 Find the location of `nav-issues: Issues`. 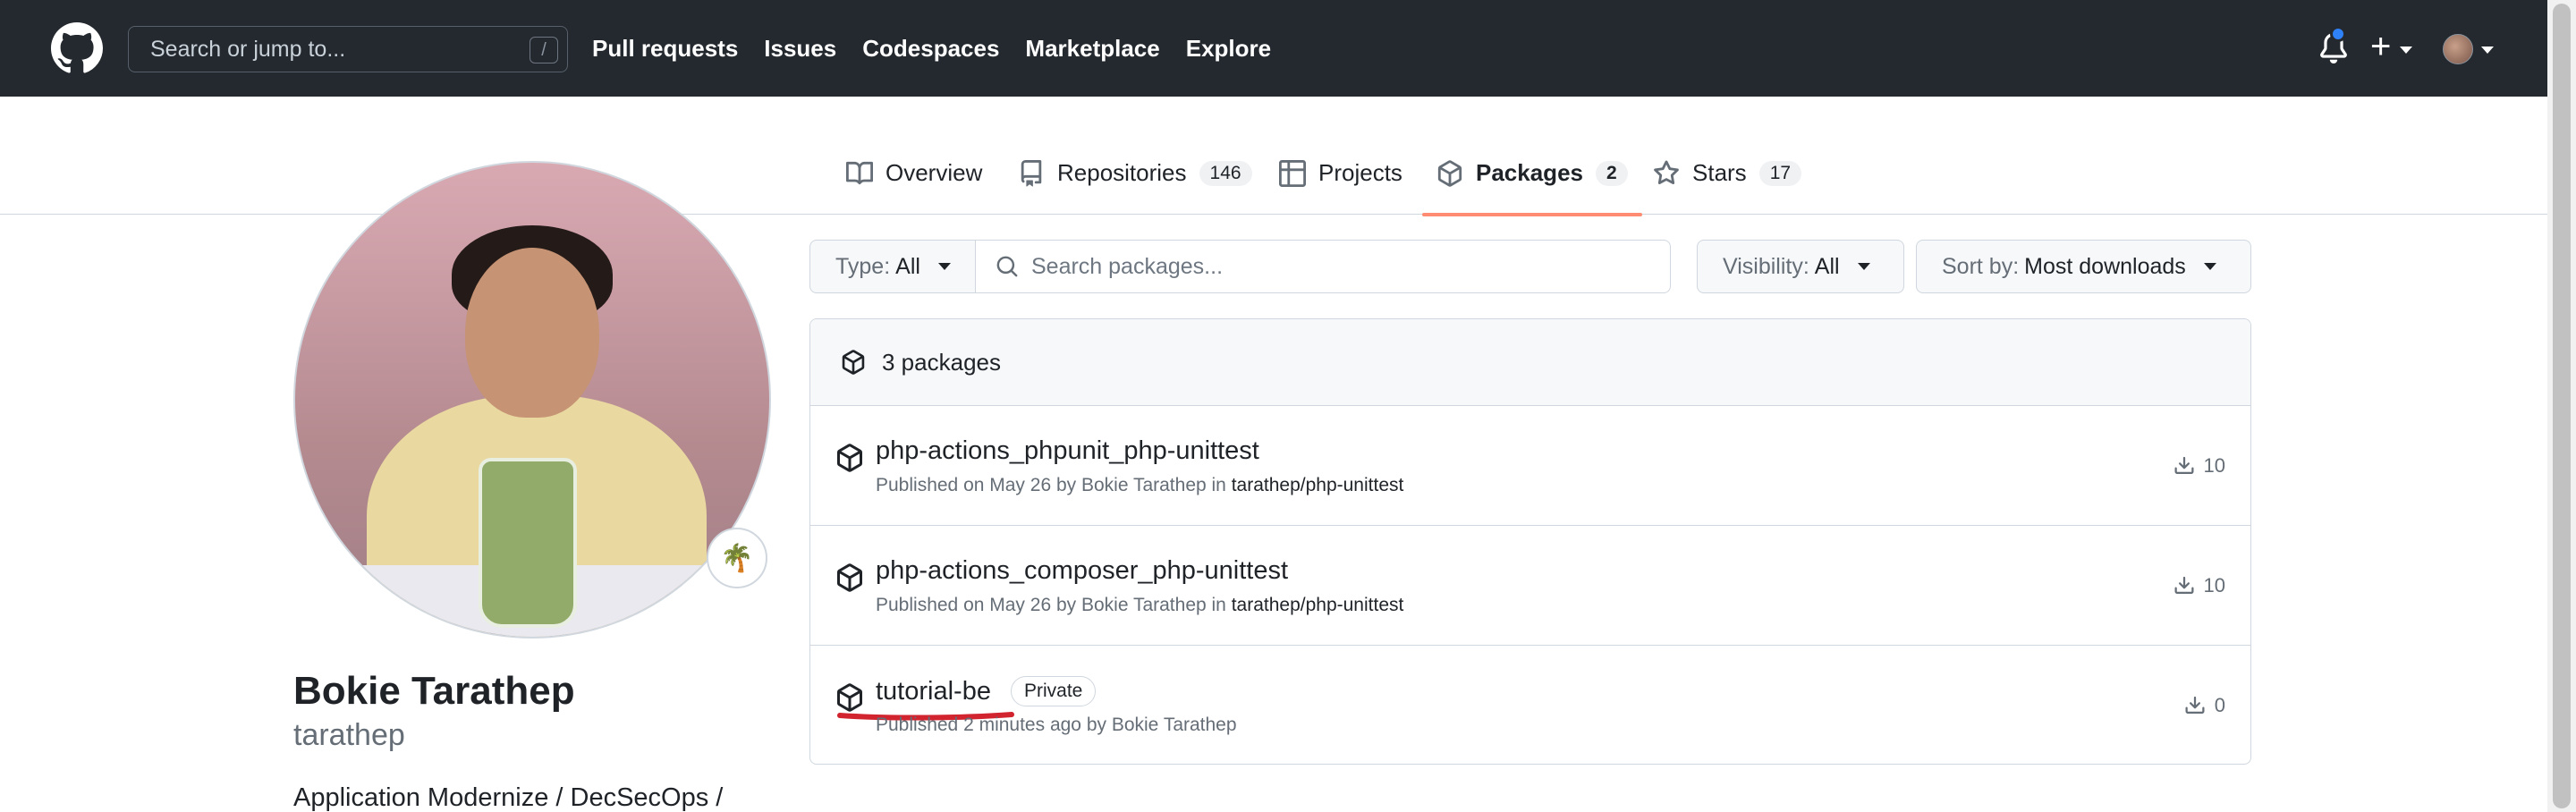

nav-issues: Issues is located at coordinates (800, 49).